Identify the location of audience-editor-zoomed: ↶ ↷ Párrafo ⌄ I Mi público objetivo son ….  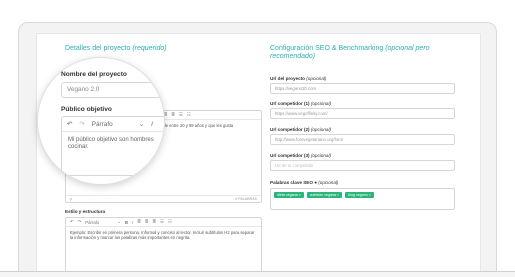
(112, 146).